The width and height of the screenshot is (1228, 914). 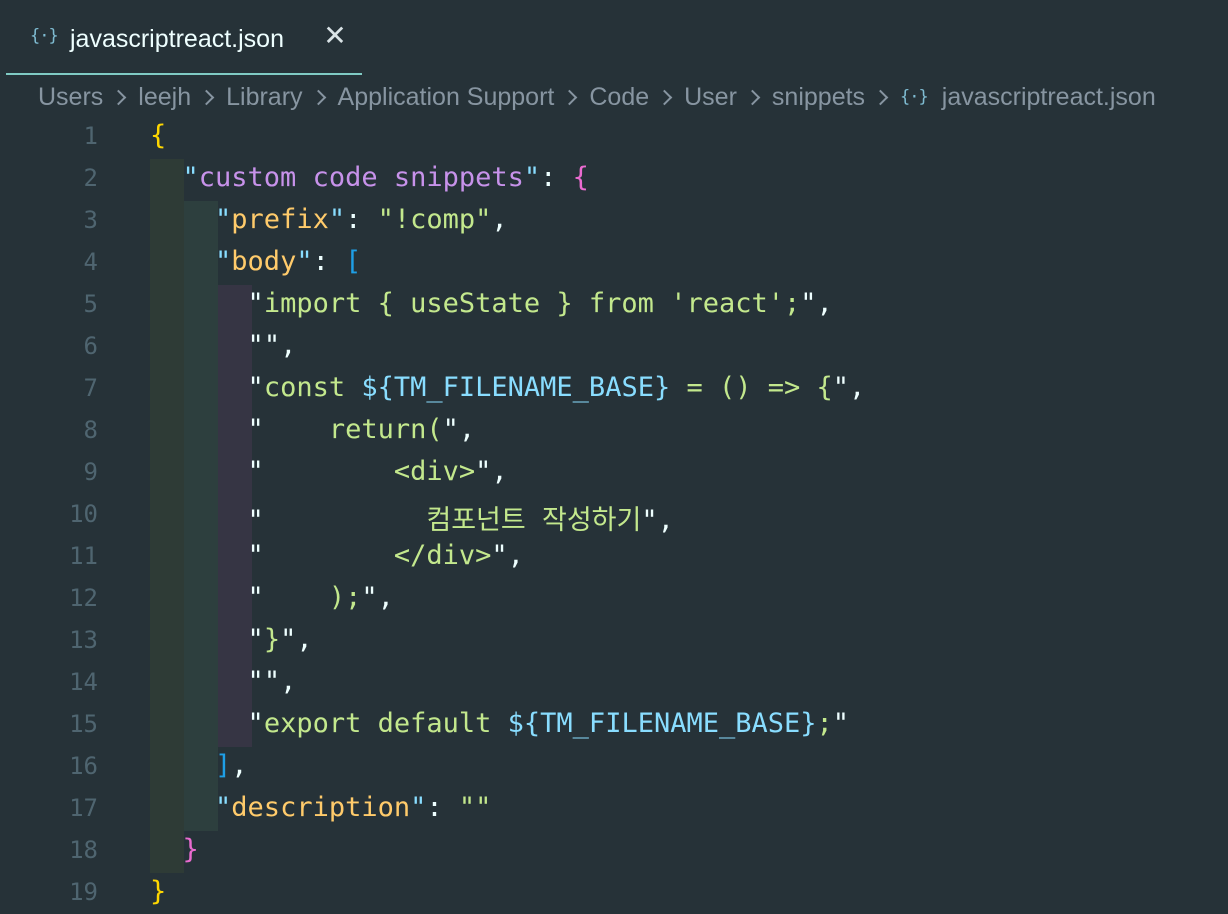 What do you see at coordinates (619, 97) in the screenshot?
I see `breadcrumb-item: Code` at bounding box center [619, 97].